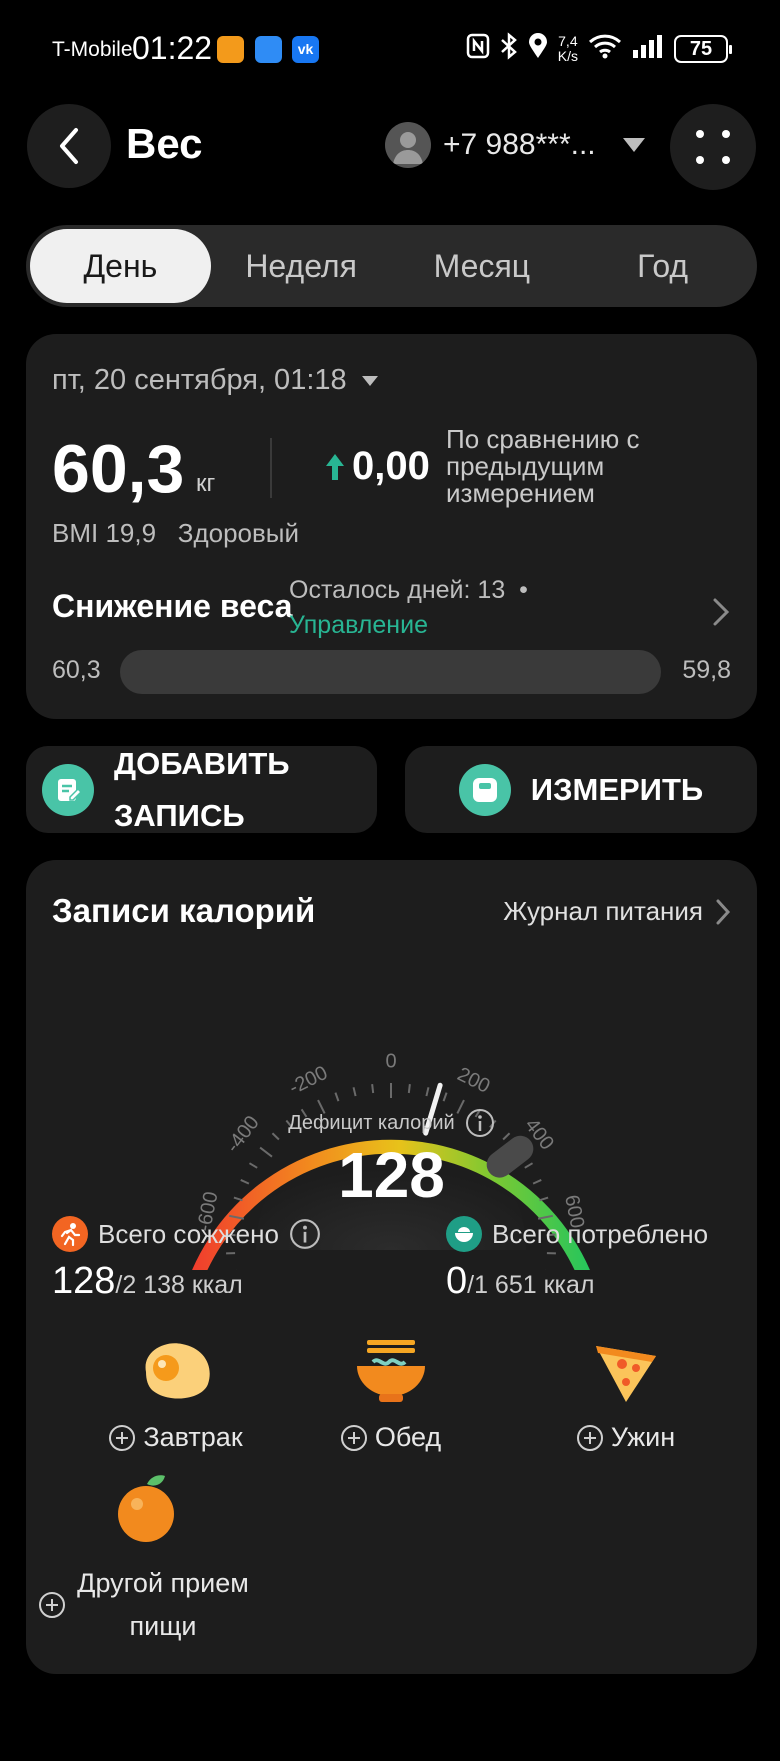 Image resolution: width=780 pixels, height=1761 pixels. Describe the element at coordinates (478, 49) in the screenshot. I see `nfc-icon` at that location.